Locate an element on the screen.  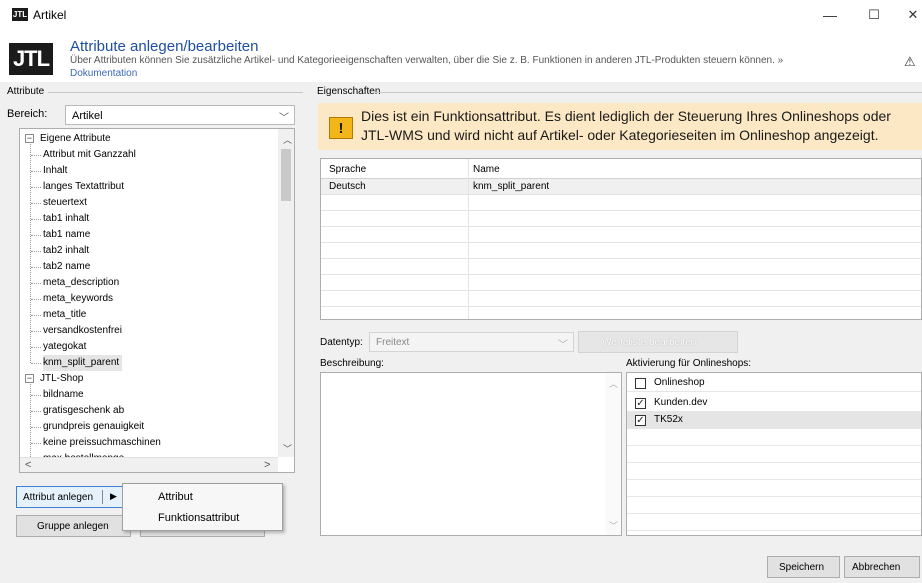
title-bar: JTL Artikel — ☐ ✕ is located at coordinates (461, 15).